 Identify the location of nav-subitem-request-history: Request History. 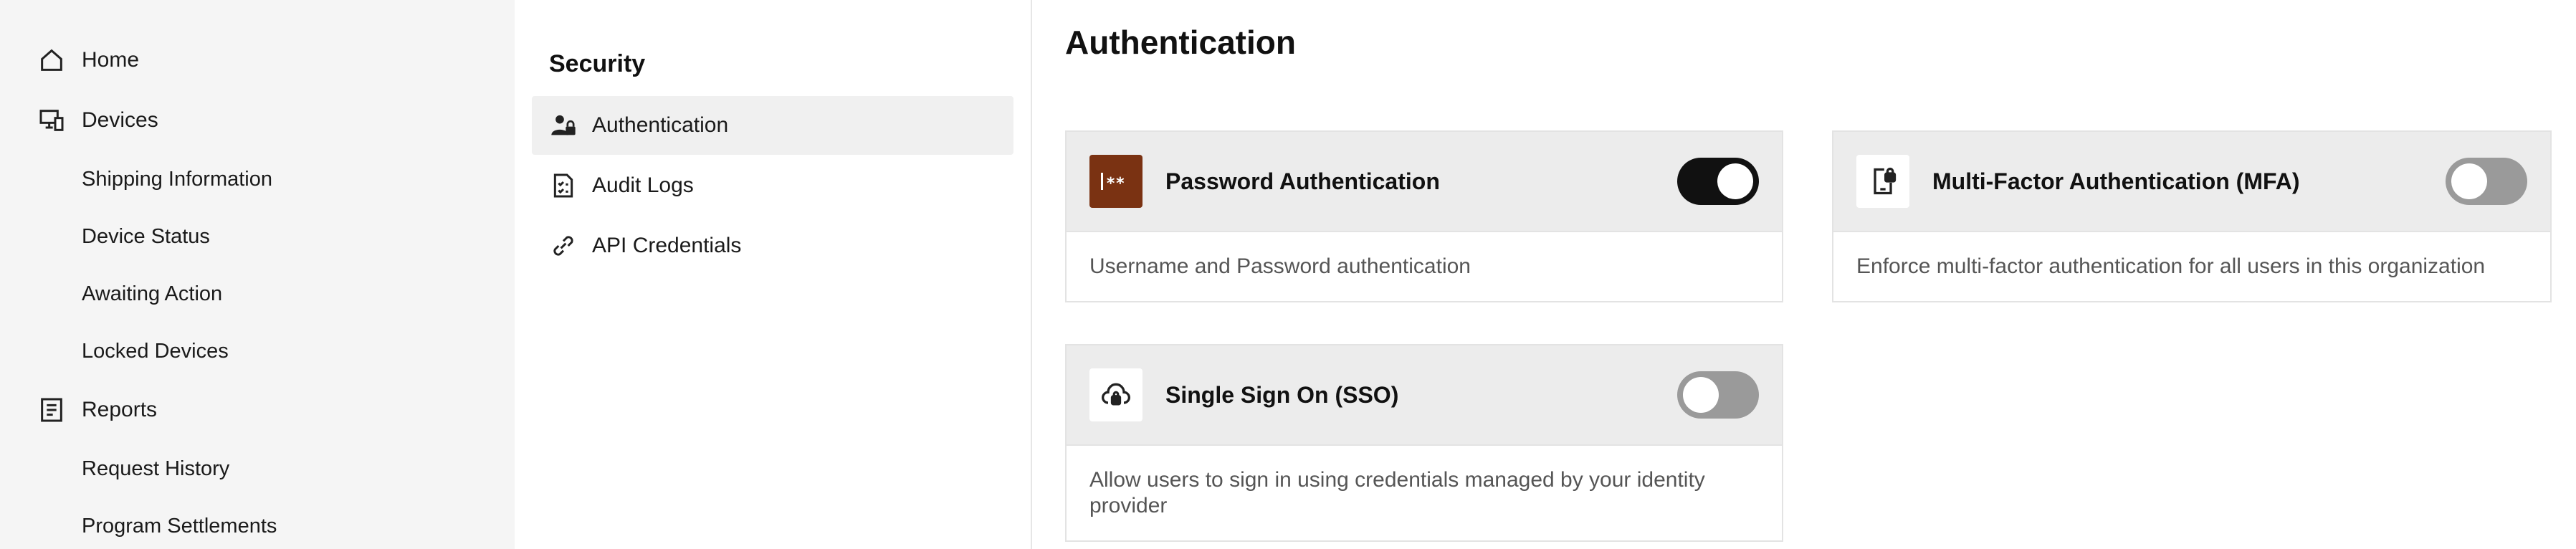
(257, 468).